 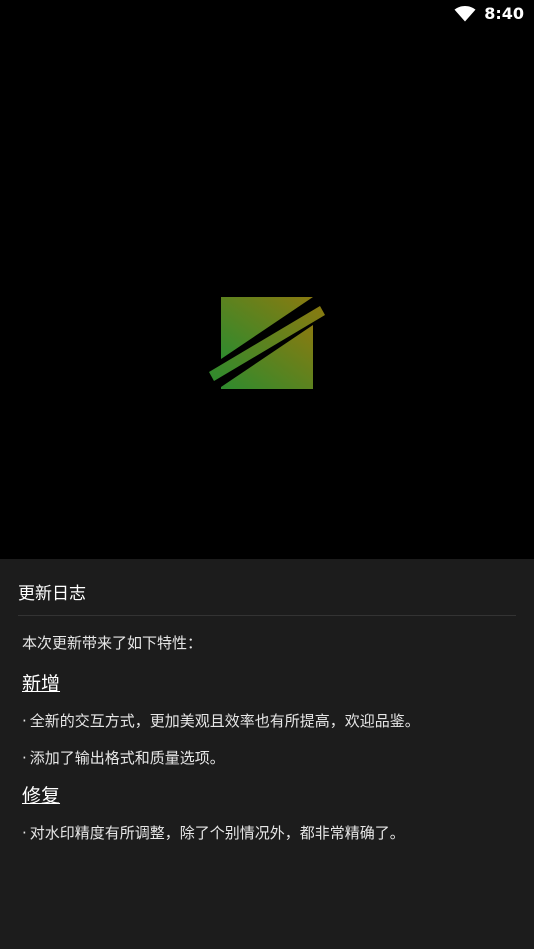 What do you see at coordinates (267, 615) in the screenshot?
I see `divider` at bounding box center [267, 615].